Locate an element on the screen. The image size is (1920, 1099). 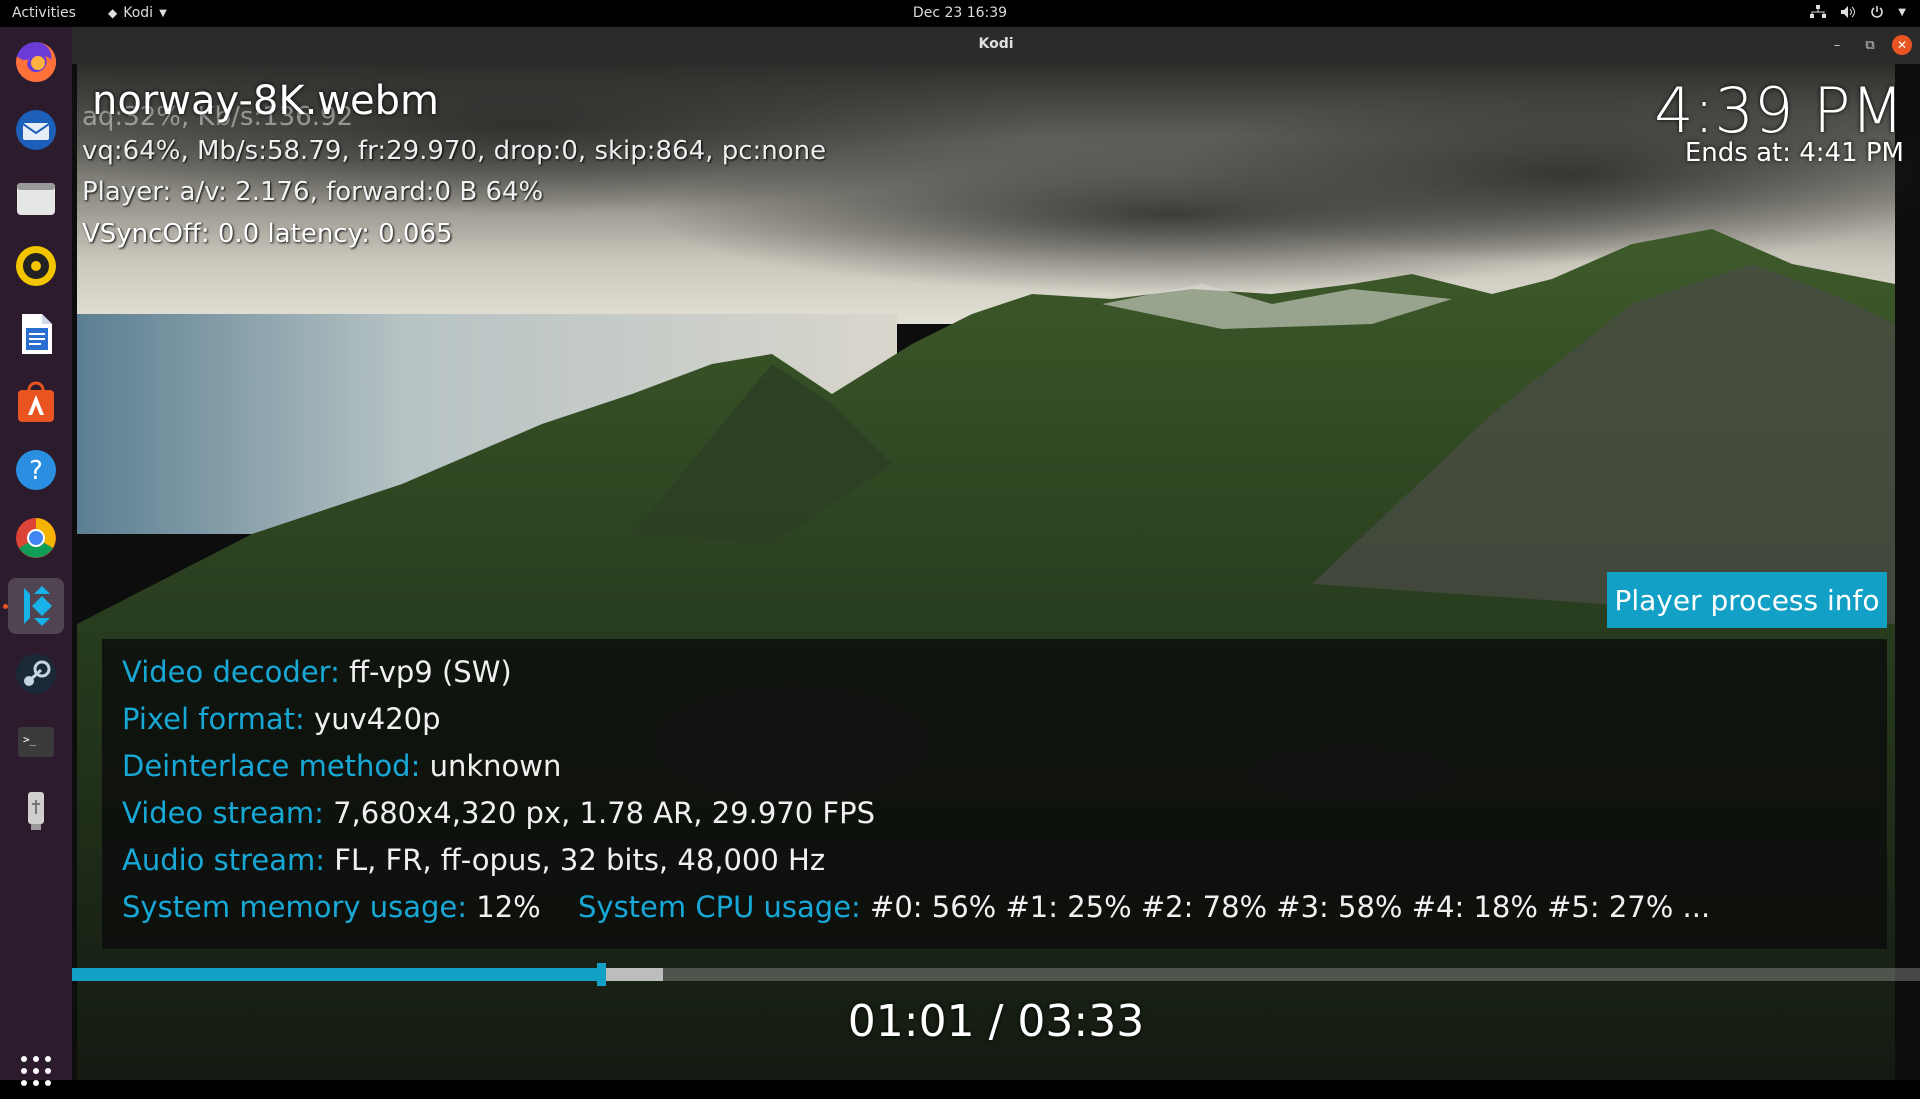
pixel-format-label: Pixel format: is located at coordinates (213, 719).